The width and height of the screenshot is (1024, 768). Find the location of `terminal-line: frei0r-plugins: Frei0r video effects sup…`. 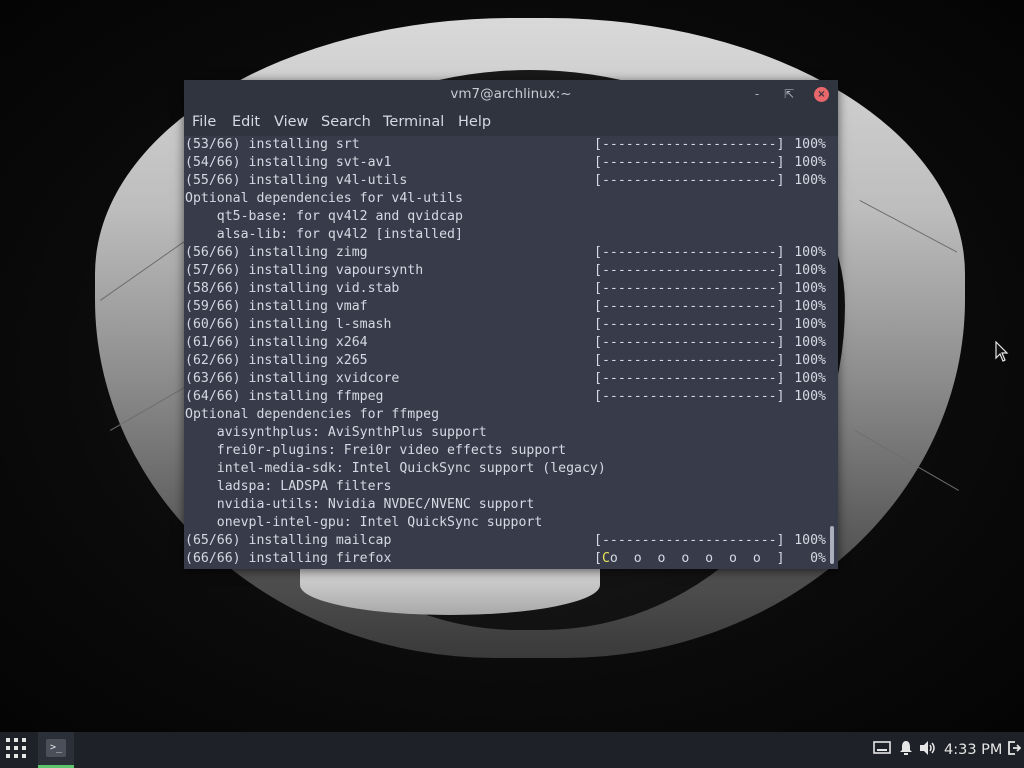

terminal-line: frei0r-plugins: Frei0r video effects sup… is located at coordinates (376, 450).